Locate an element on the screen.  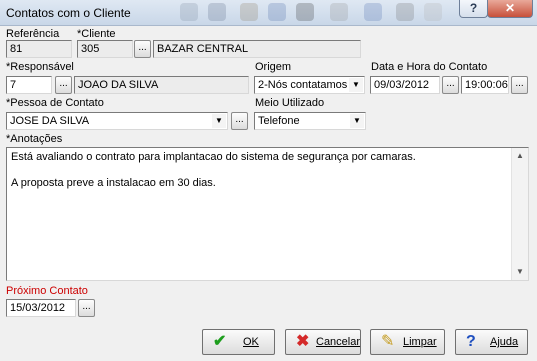
pessoa-select: JOSE DA SILVA ▼ is located at coordinates (117, 121).